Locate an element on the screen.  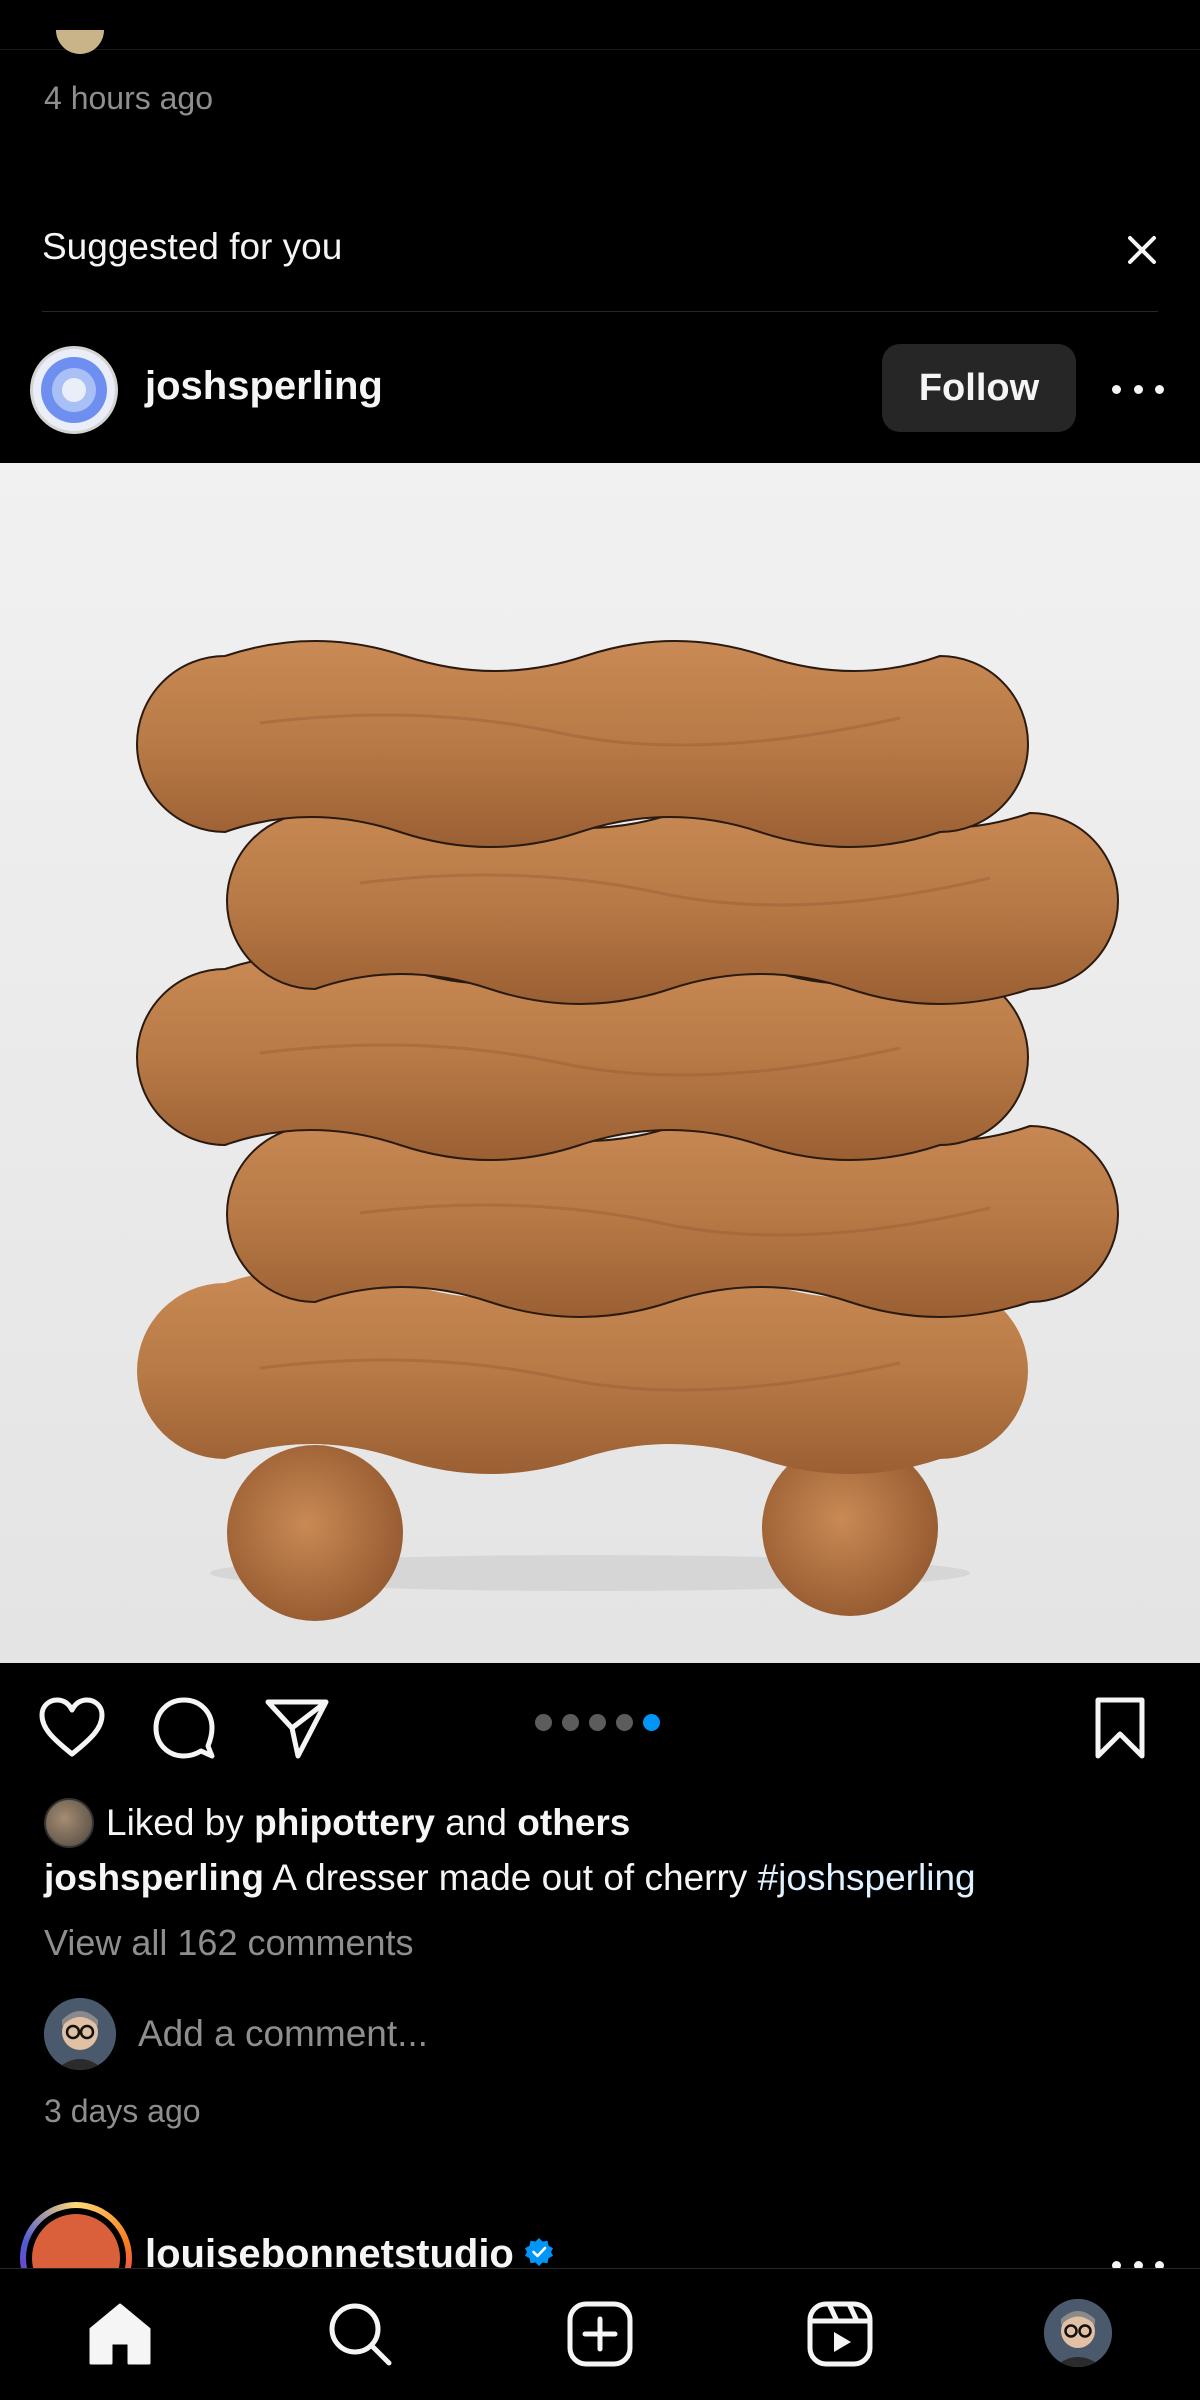
liked-by-text: Liked by phipottery and others is located at coordinates (368, 1823).